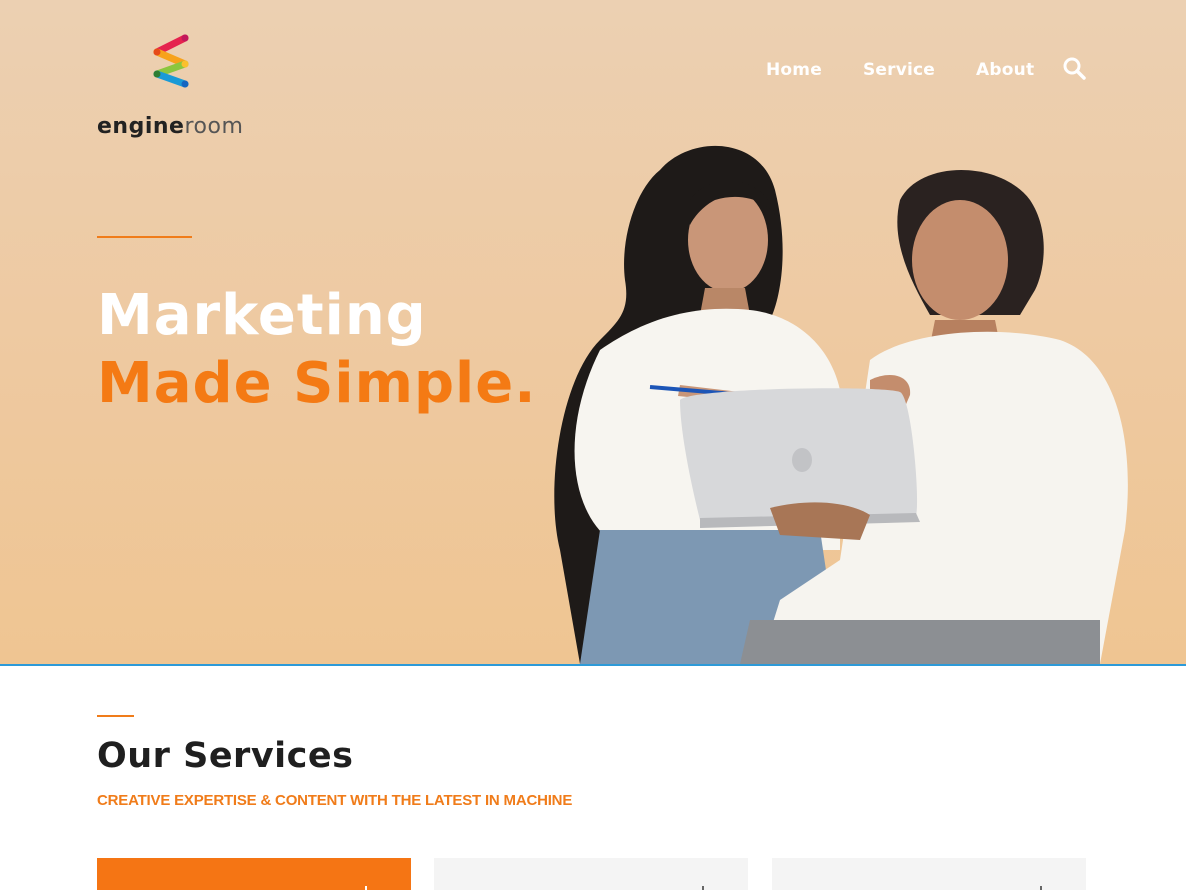  I want to click on brand-name-bold: engine, so click(141, 126).